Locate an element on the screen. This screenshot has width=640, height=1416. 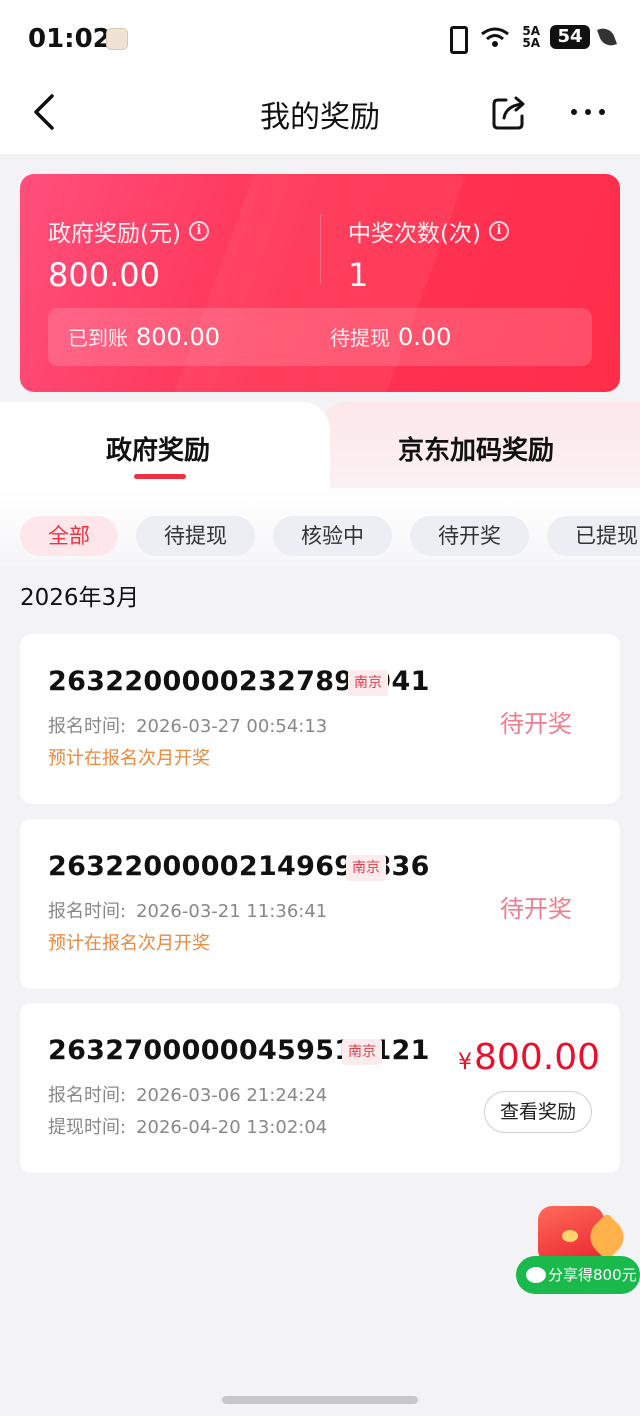
signup-time-row: 报名时间: 2026-03-27 00:54:13 is located at coordinates (187, 725).